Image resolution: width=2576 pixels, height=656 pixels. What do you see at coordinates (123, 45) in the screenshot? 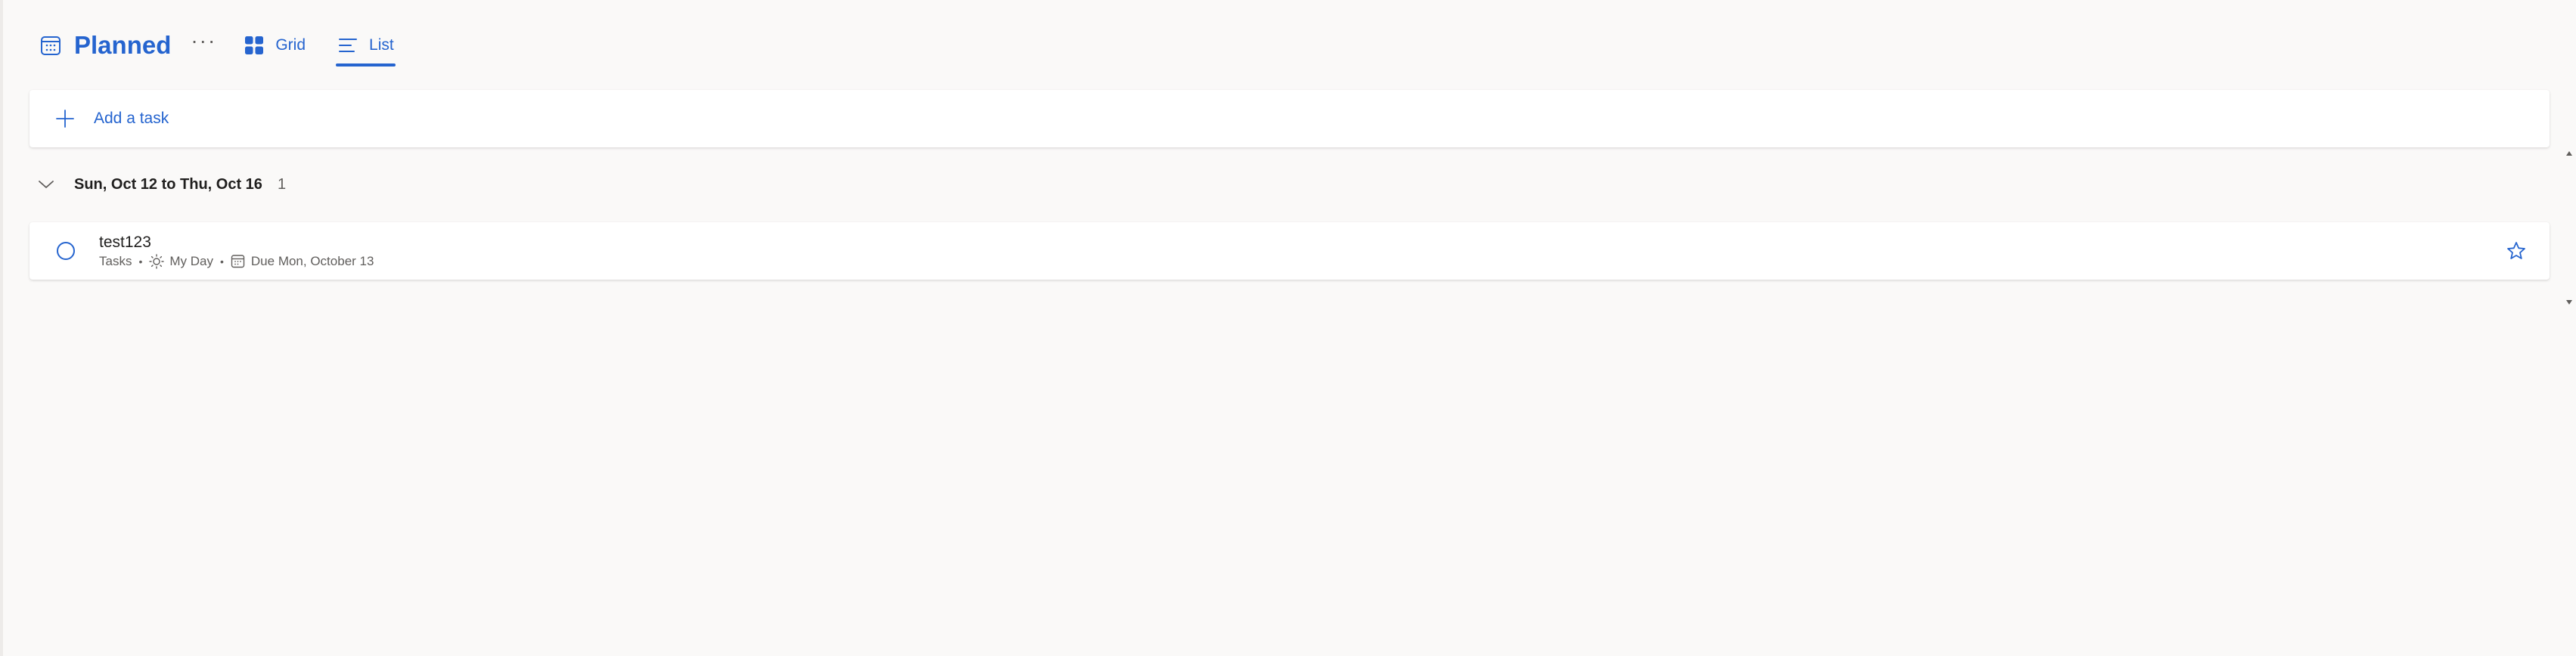
I see `page-title: Planned` at bounding box center [123, 45].